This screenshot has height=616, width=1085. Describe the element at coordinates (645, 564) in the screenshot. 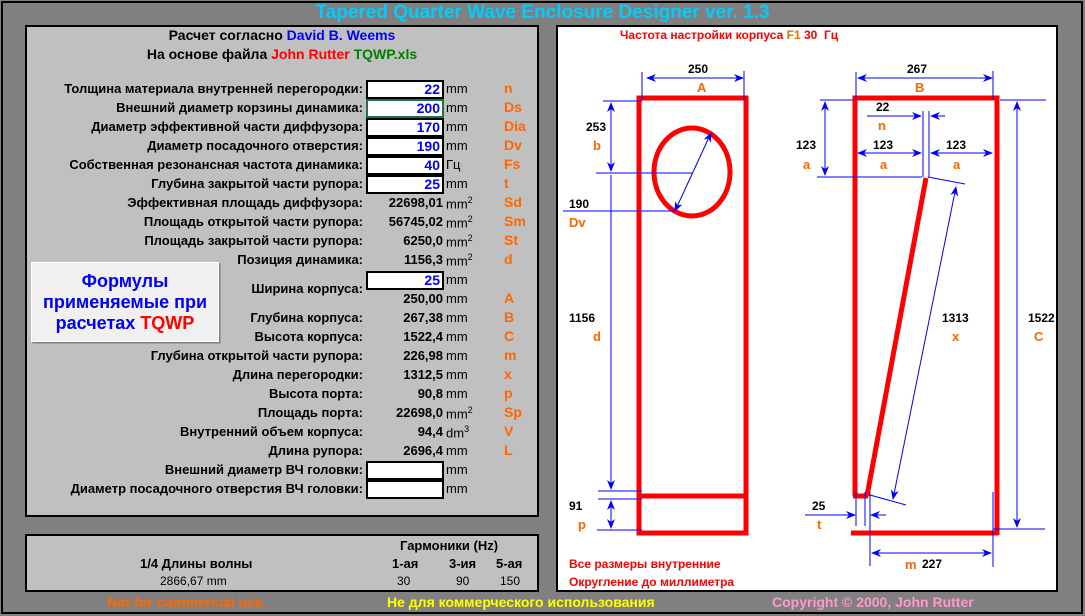

I see `note-internal: Все размеры внутренние` at that location.